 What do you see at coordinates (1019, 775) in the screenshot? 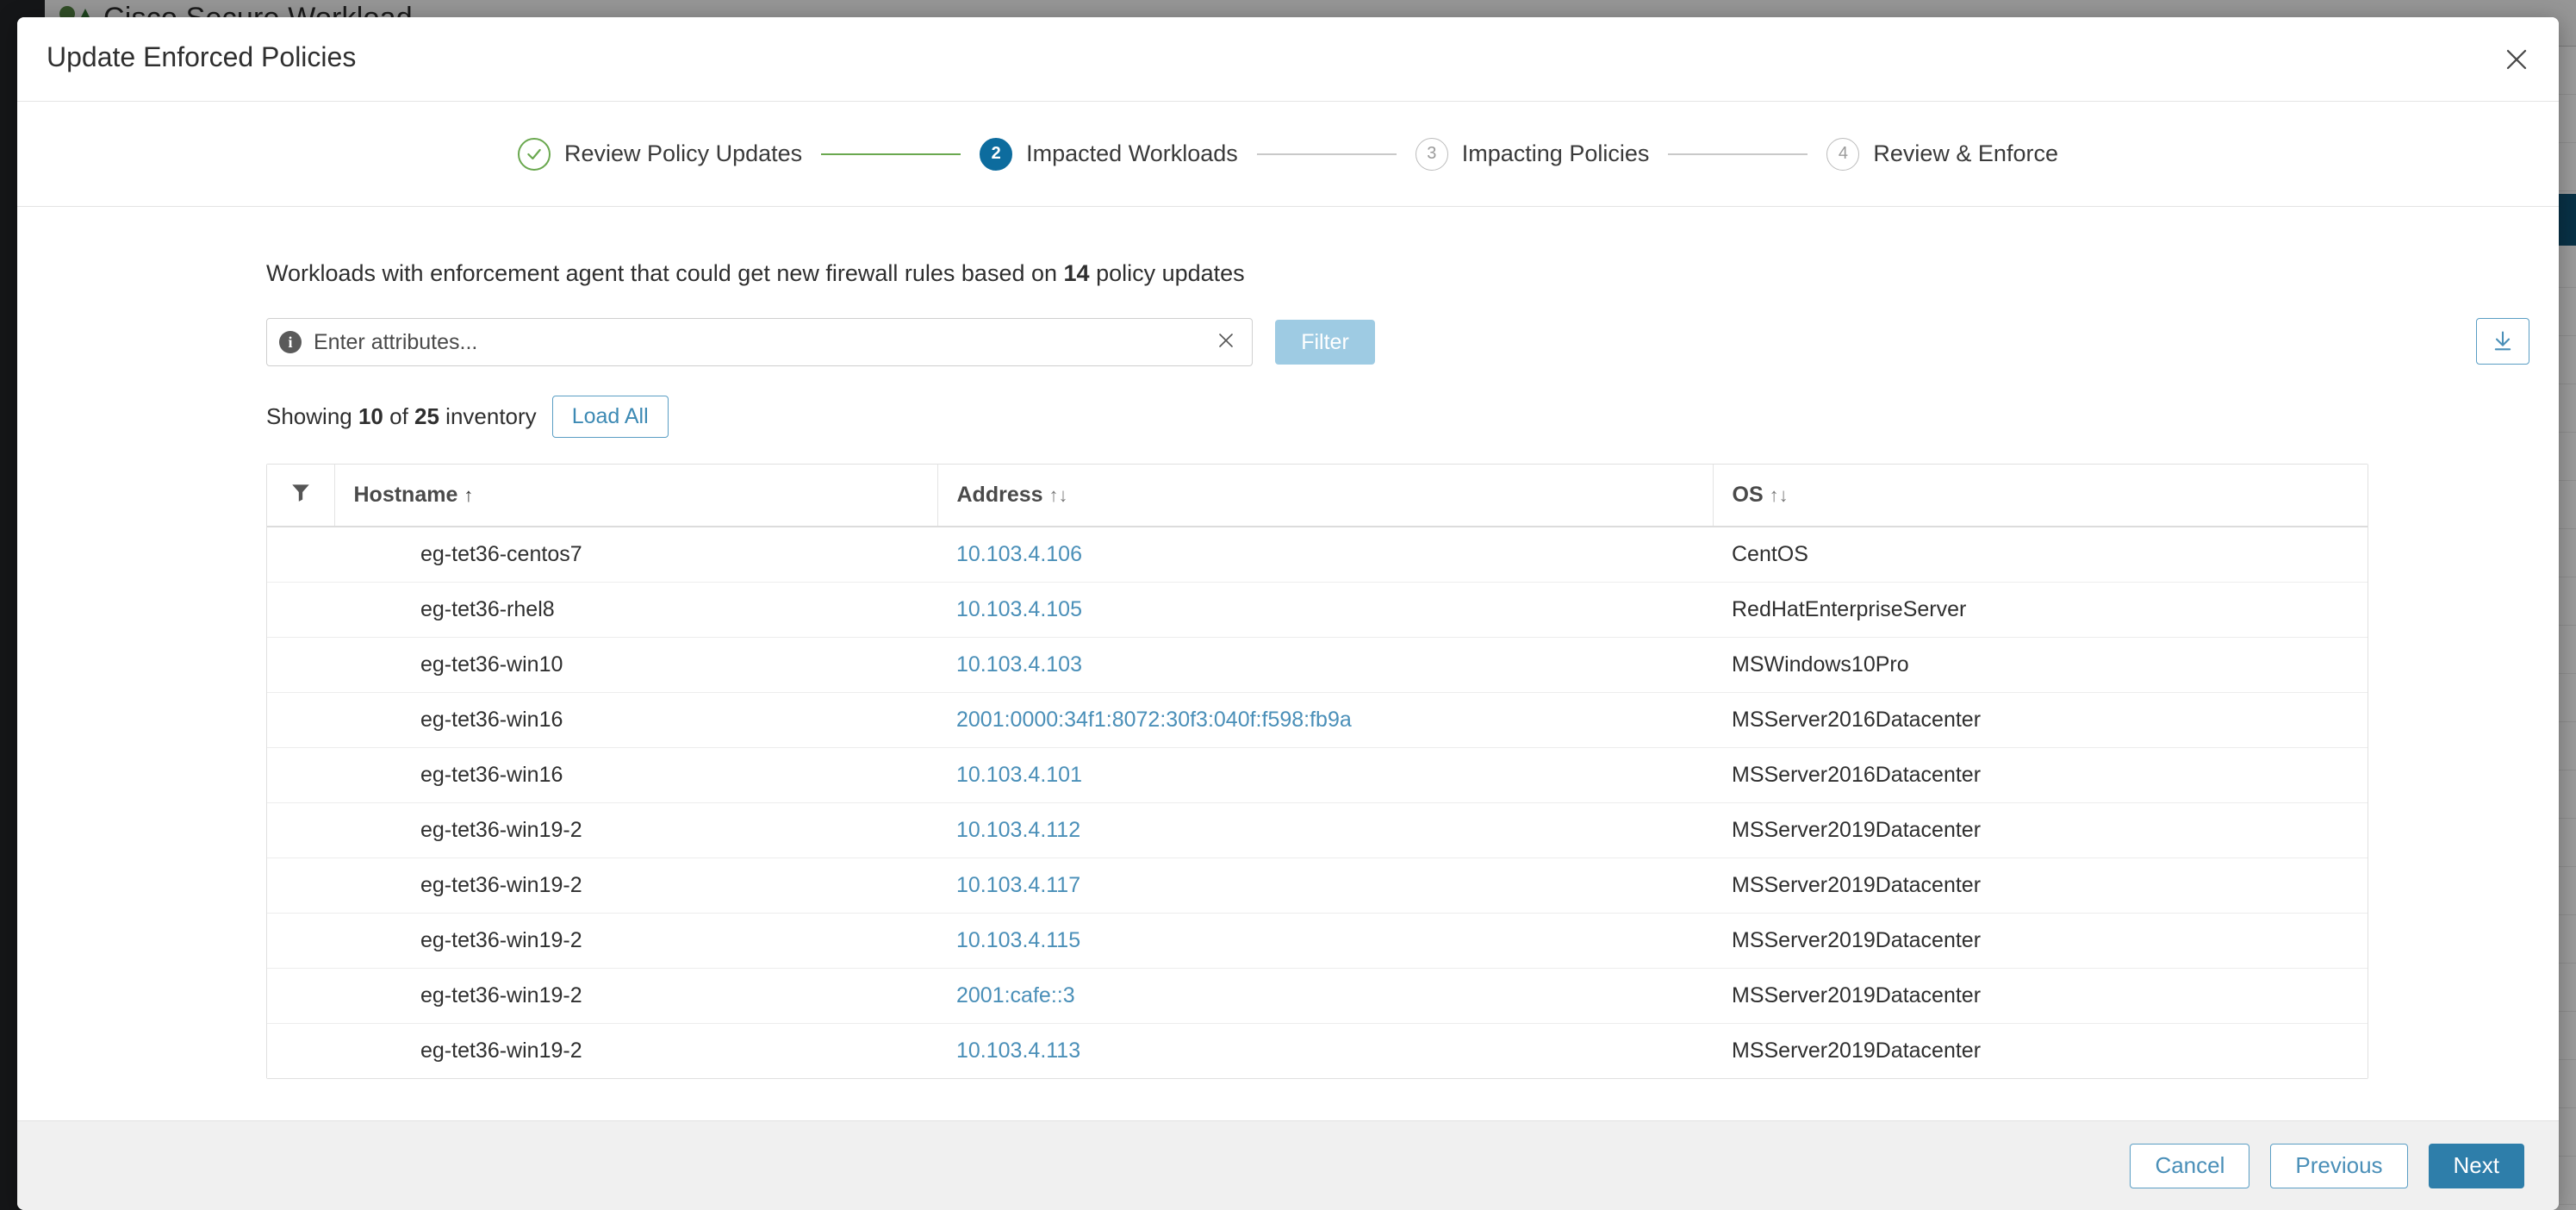
I see `address-link: 10.103.4.101` at bounding box center [1019, 775].